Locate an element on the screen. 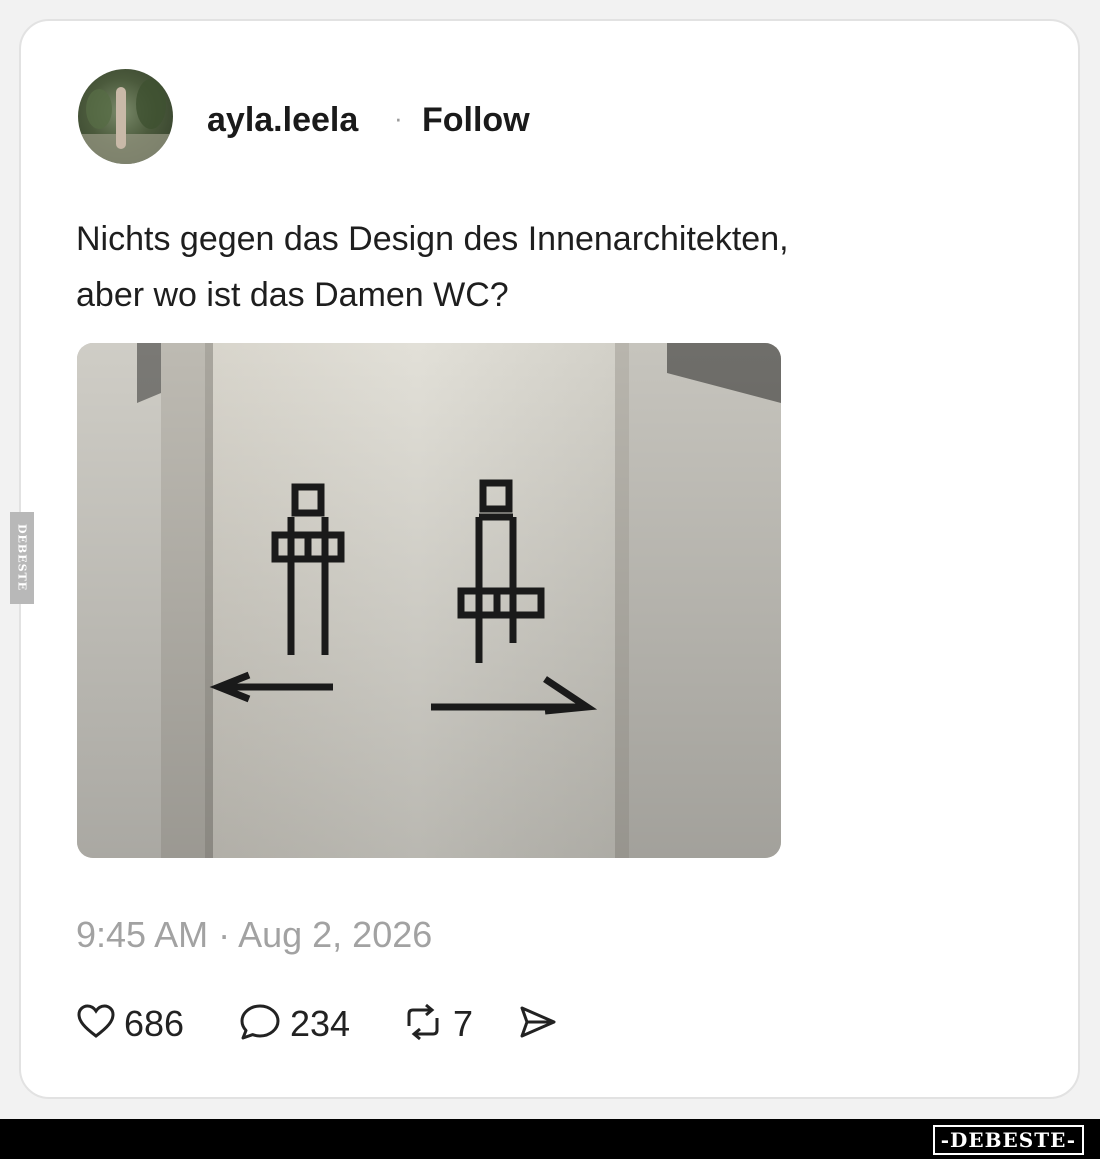 The height and width of the screenshot is (1159, 1100). avatar-person is located at coordinates (121, 118).